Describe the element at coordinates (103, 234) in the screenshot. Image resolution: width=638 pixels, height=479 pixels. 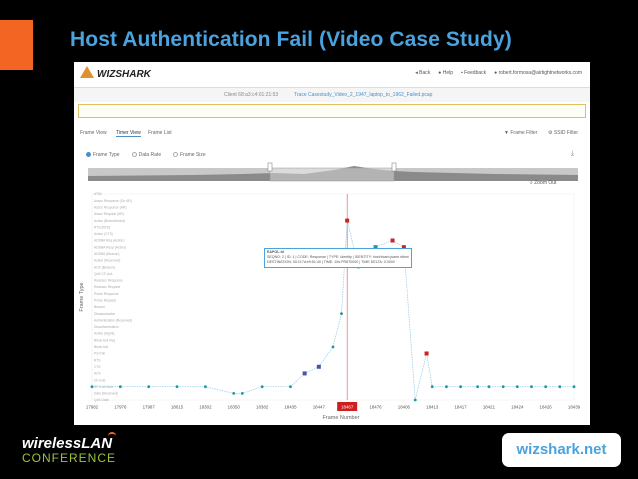
I see `y-tick-label: Action (CTS)` at that location.